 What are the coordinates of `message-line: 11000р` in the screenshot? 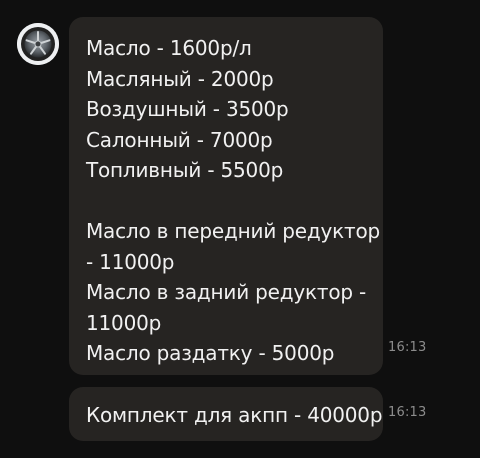 It's located at (124, 322).